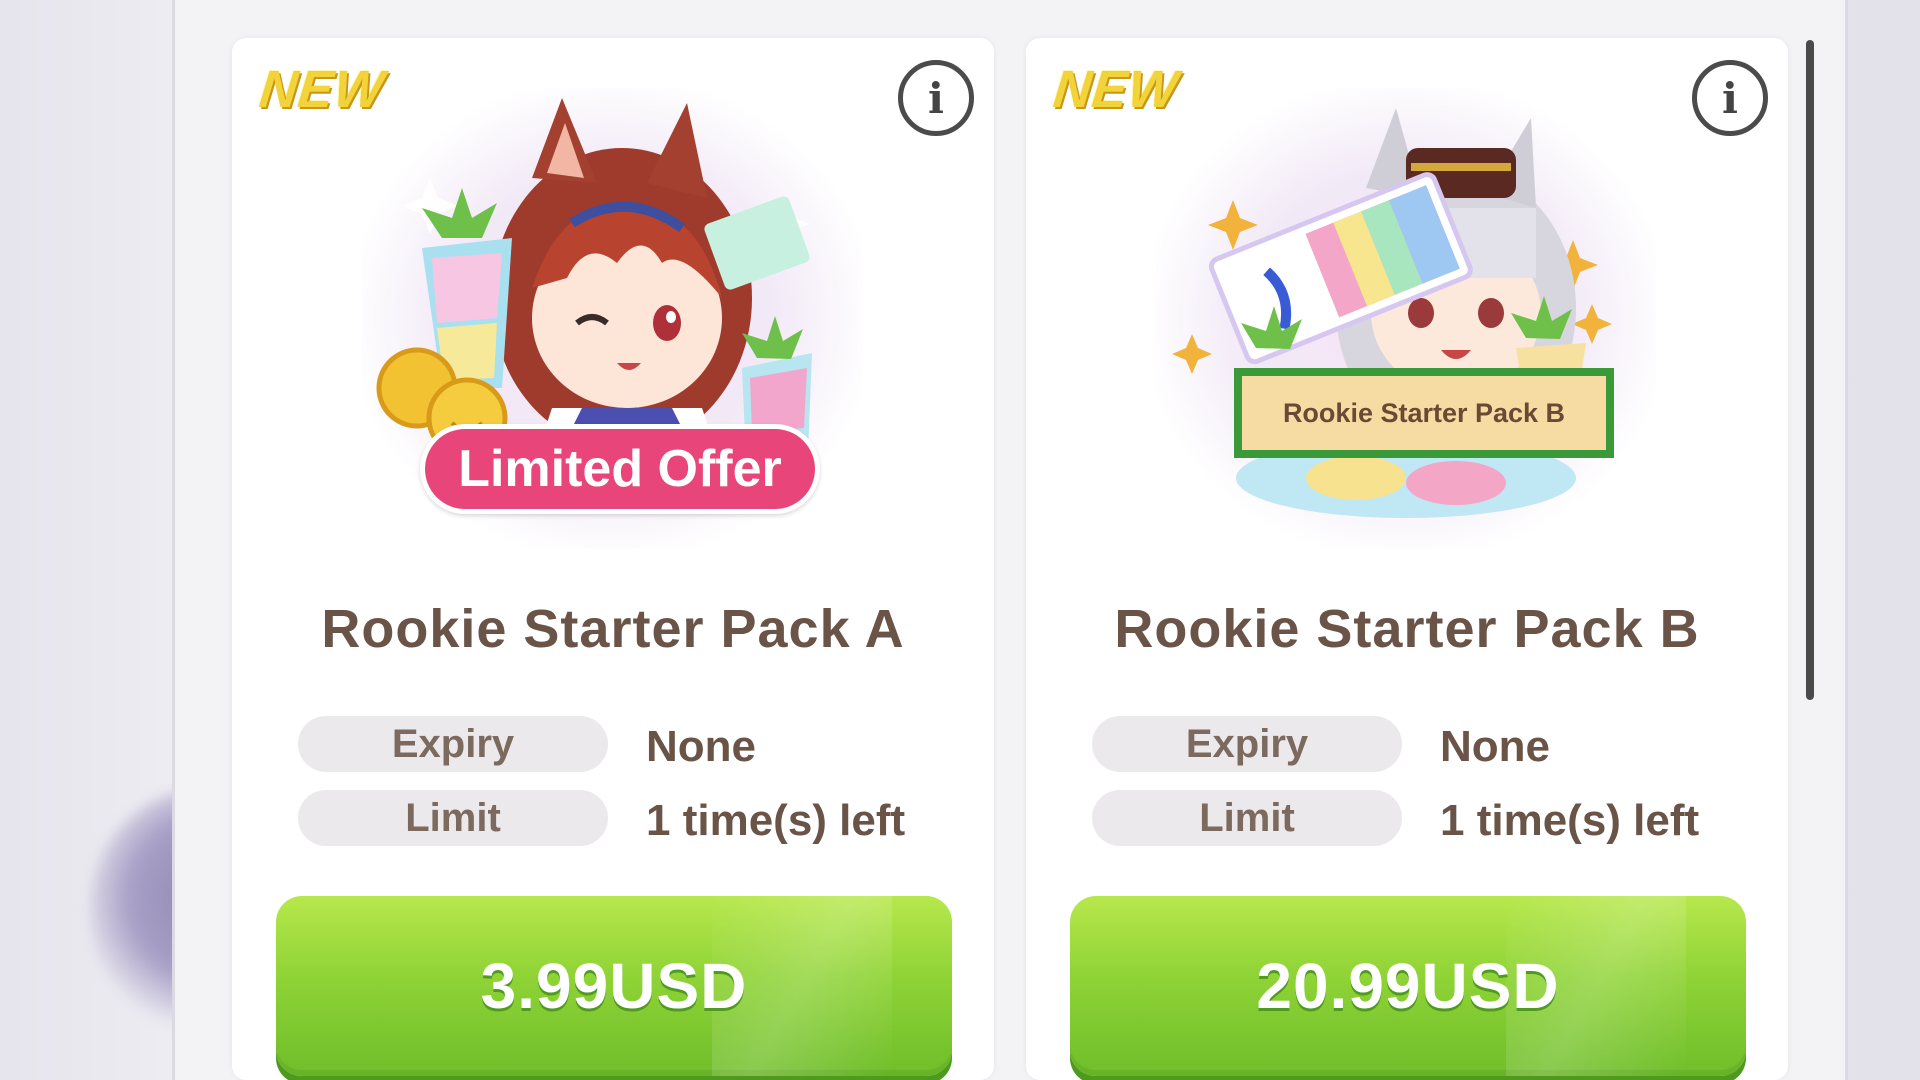  I want to click on buy-button-pack-b: 20.99USD, so click(1408, 986).